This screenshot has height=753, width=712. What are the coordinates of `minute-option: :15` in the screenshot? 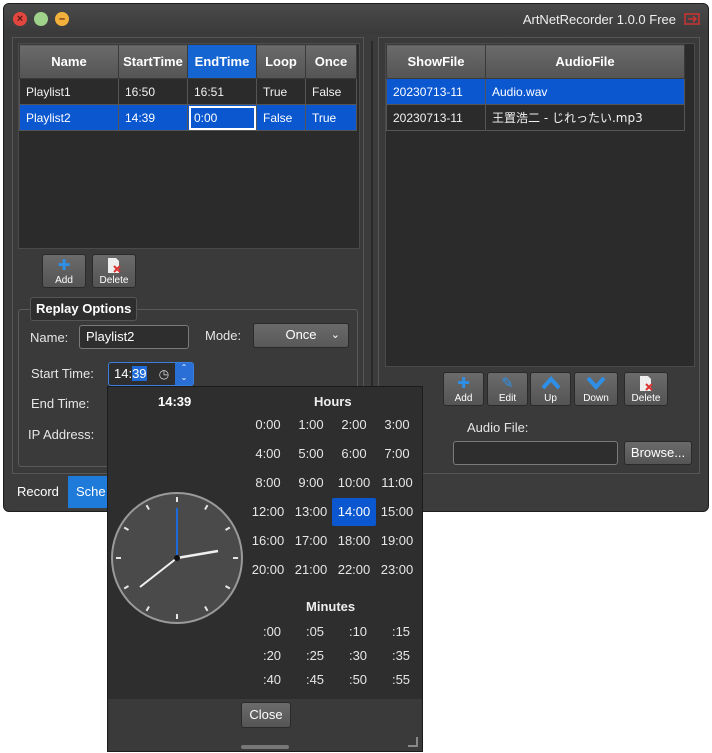 It's located at (401, 632).